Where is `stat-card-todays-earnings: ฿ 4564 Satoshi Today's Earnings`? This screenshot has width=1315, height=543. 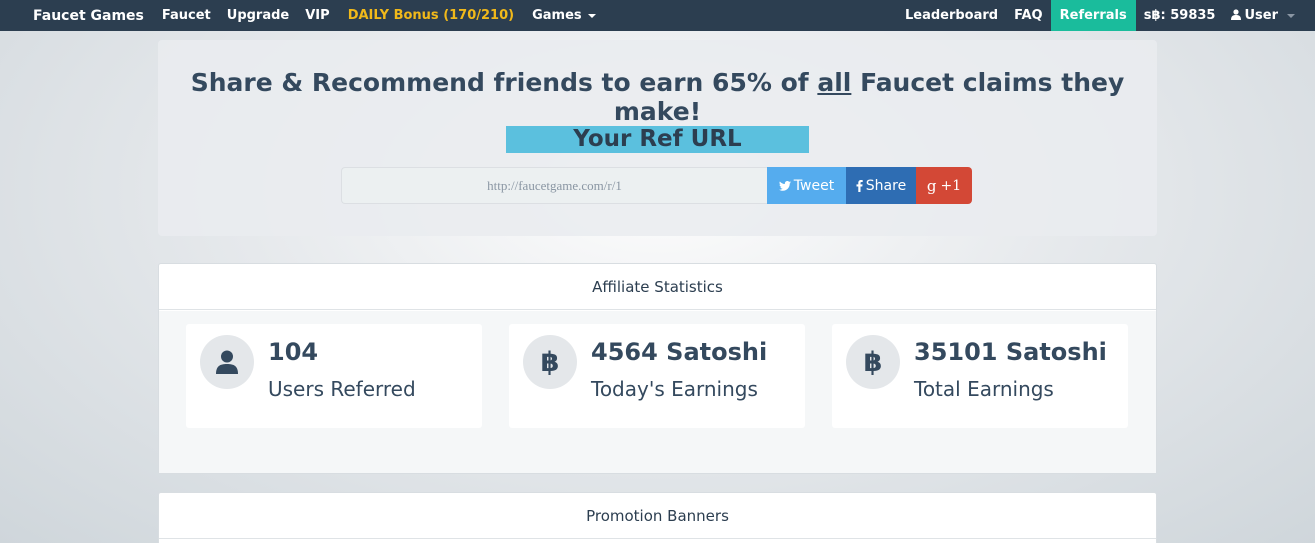
stat-card-todays-earnings: ฿ 4564 Satoshi Today's Earnings is located at coordinates (657, 376).